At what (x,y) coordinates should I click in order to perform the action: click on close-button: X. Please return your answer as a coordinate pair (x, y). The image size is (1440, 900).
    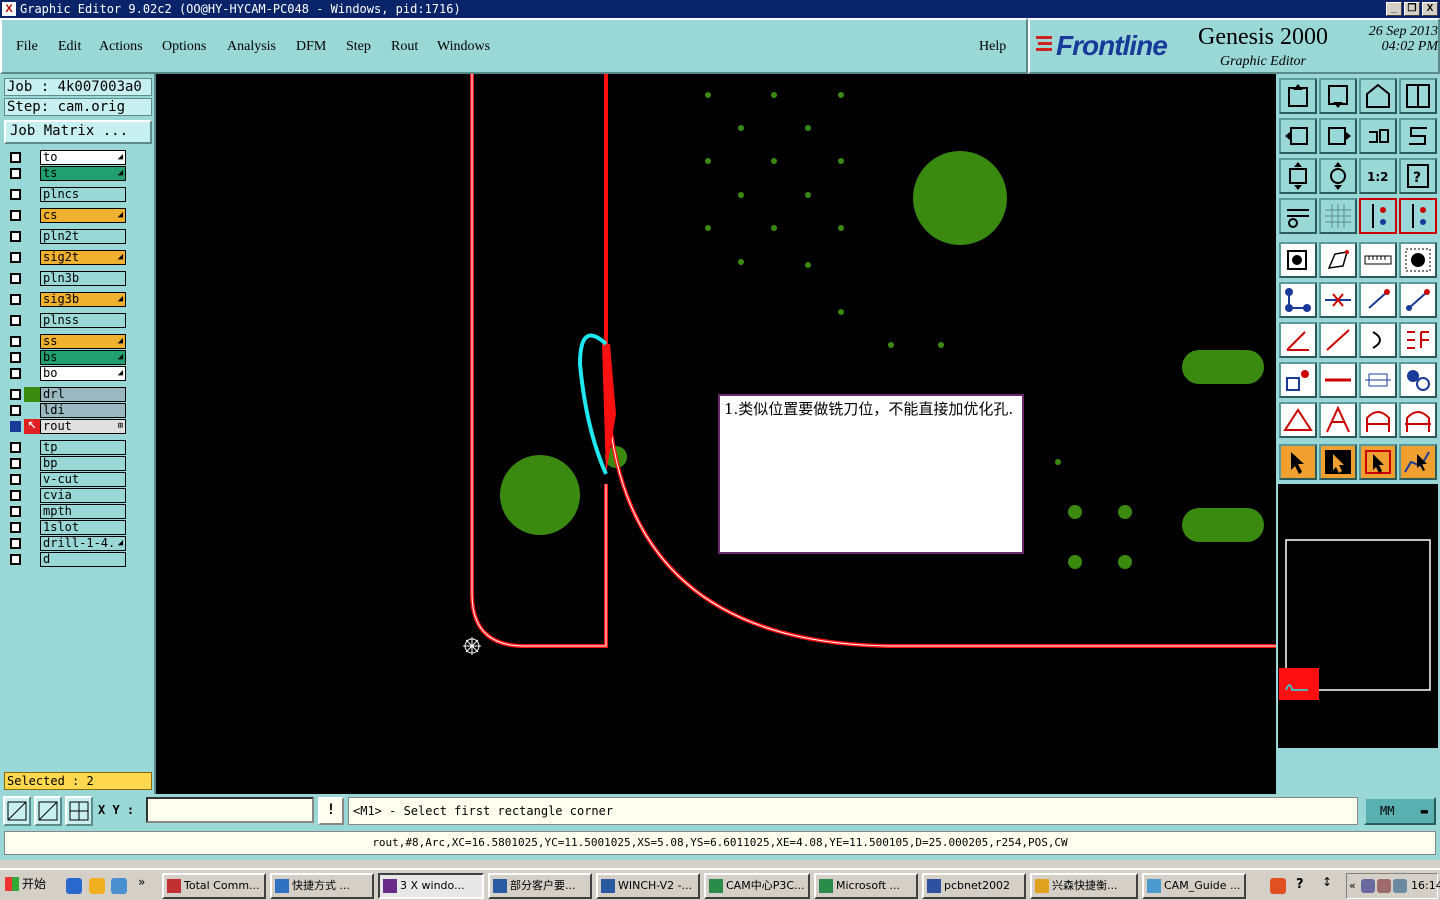
    Looking at the image, I should click on (1430, 9).